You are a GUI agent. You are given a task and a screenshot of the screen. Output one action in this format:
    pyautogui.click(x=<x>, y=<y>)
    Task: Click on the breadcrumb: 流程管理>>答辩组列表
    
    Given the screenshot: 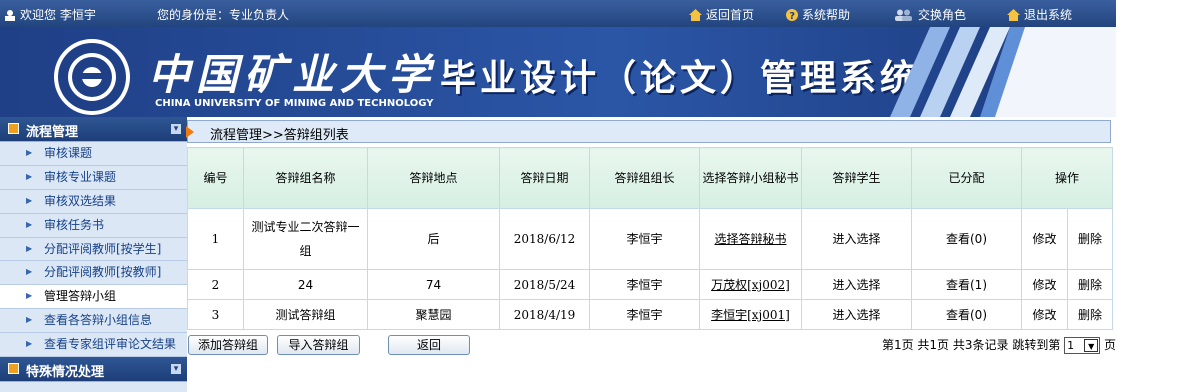 What is the action you would take?
    pyautogui.click(x=648, y=131)
    